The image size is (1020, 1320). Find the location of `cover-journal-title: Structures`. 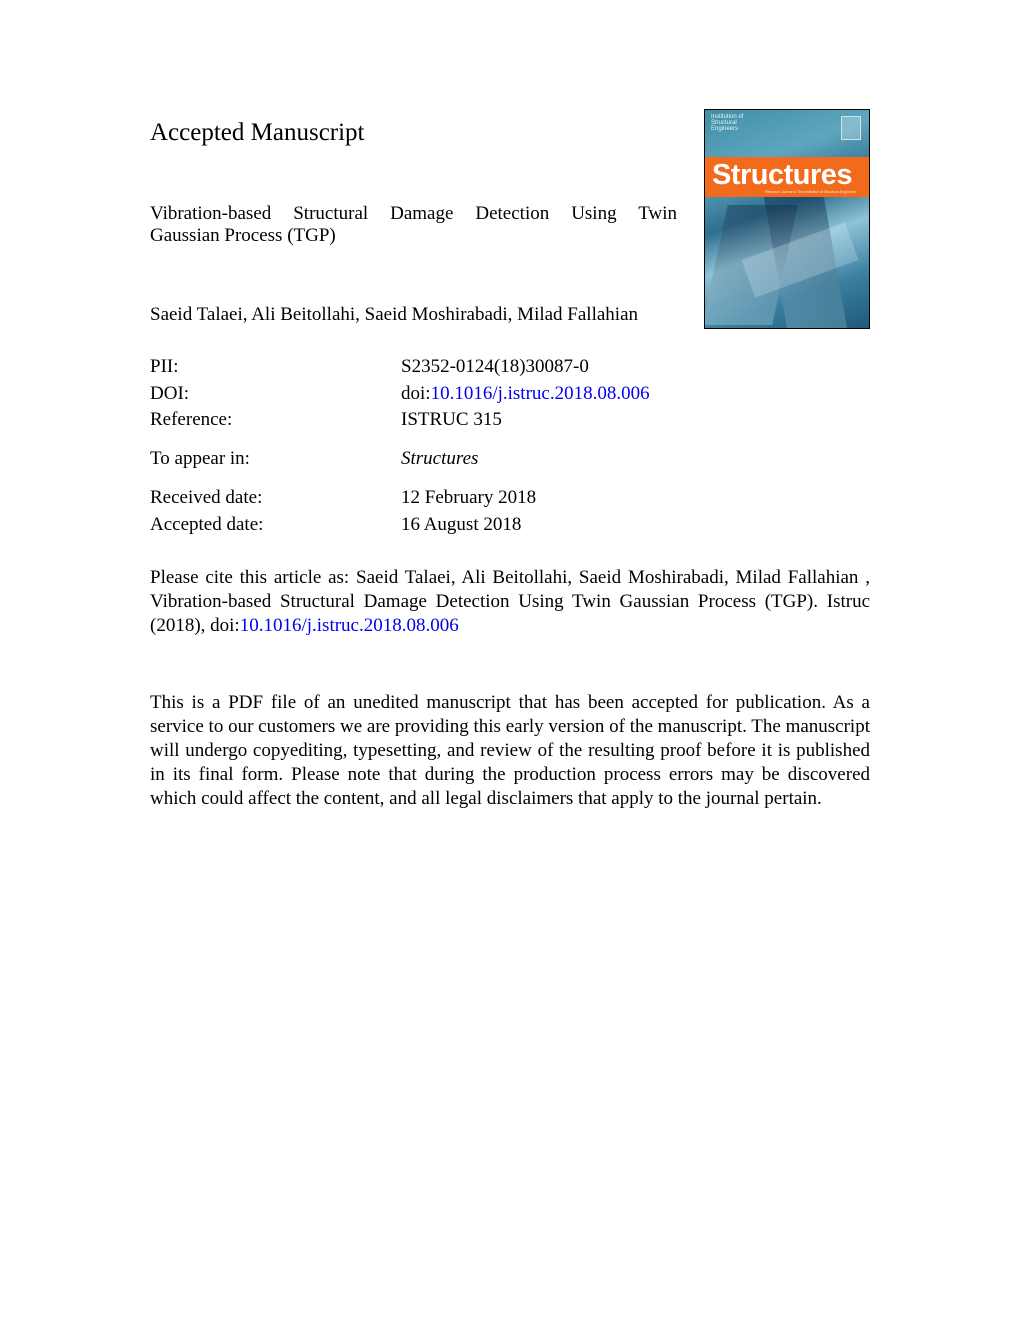

cover-journal-title: Structures is located at coordinates (782, 175).